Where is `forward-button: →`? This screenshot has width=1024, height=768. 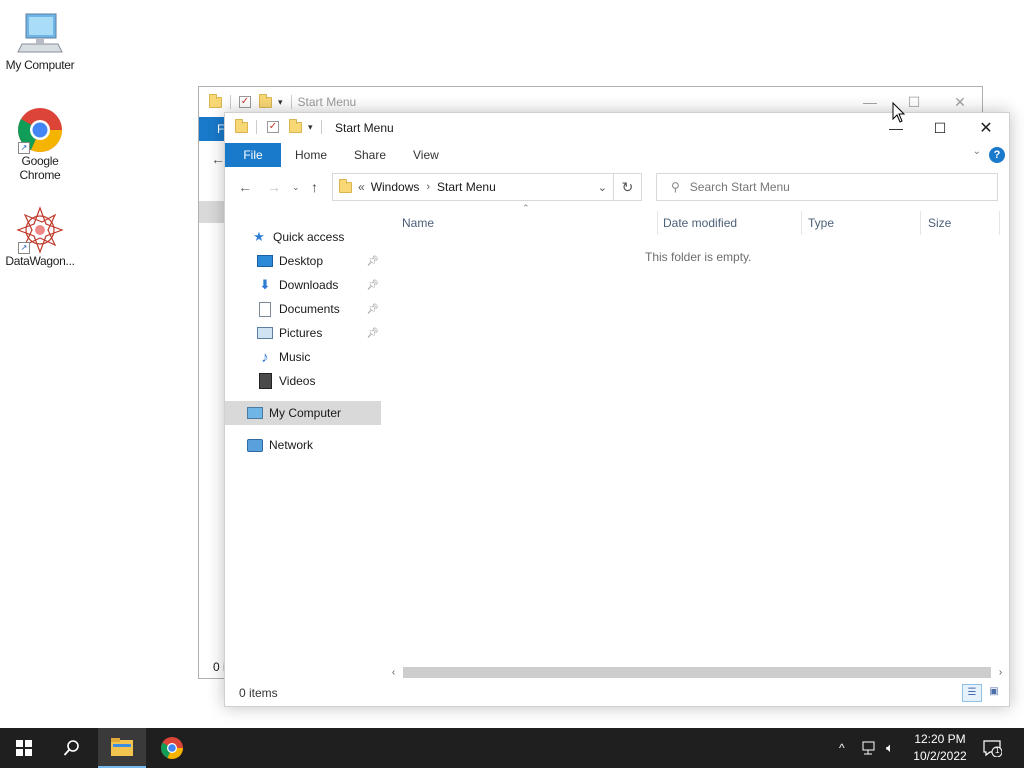 forward-button: → is located at coordinates (274, 187).